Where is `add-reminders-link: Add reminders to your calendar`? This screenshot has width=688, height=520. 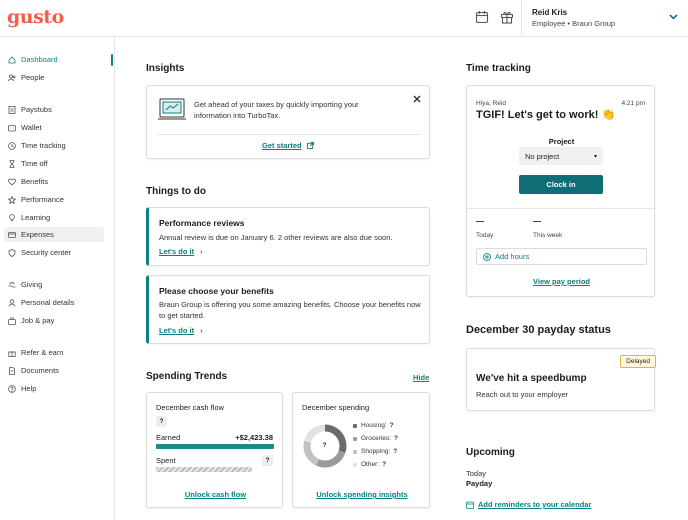
add-reminders-link: Add reminders to your calendar is located at coordinates (528, 504).